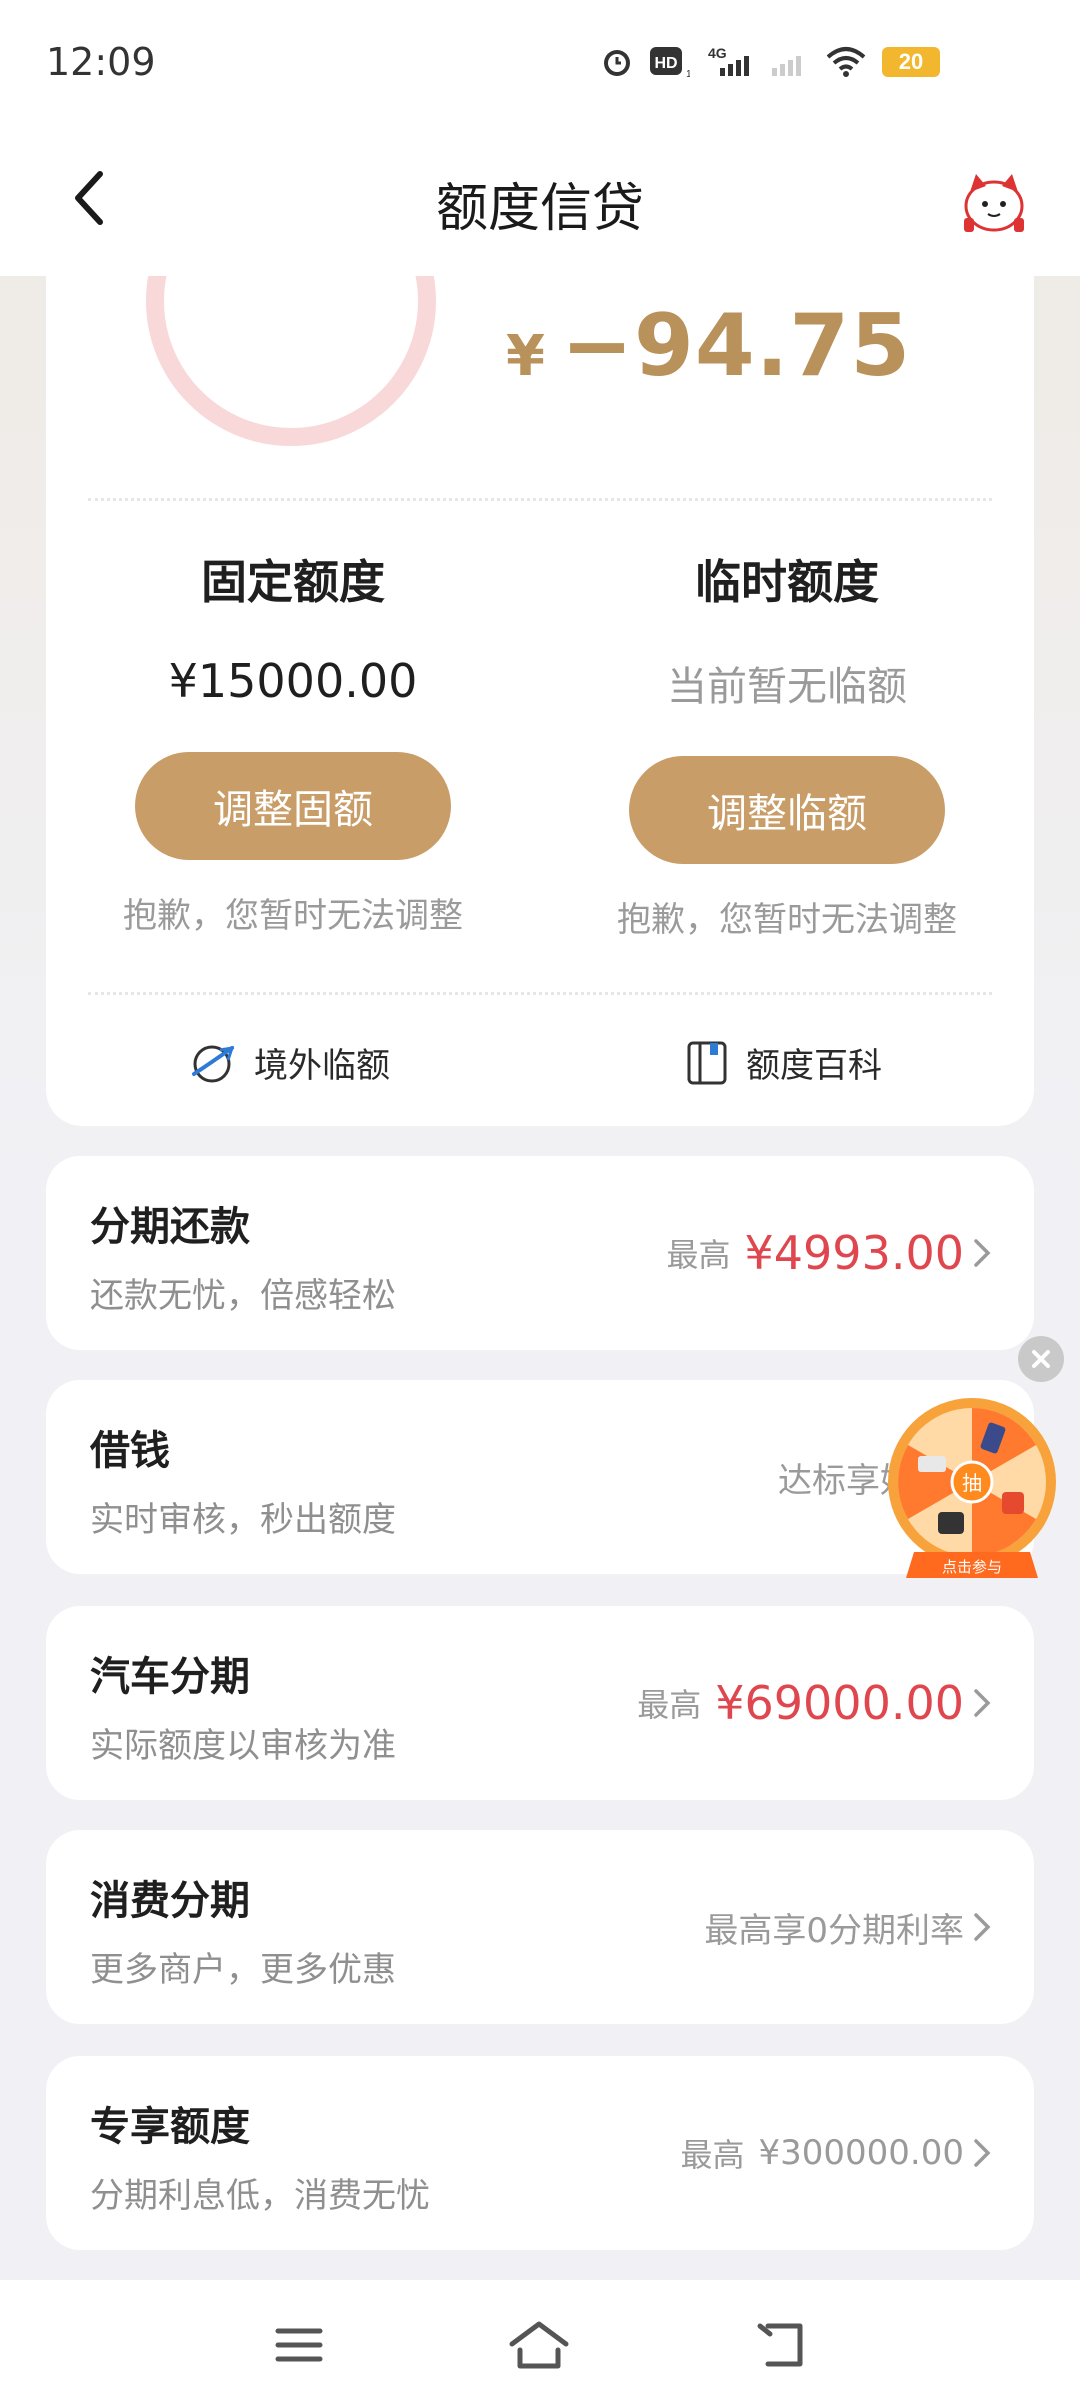 This screenshot has height=2408, width=1080. What do you see at coordinates (293, 916) in the screenshot?
I see `fixed-credit-note: 抱歉，您暂时无法调整` at bounding box center [293, 916].